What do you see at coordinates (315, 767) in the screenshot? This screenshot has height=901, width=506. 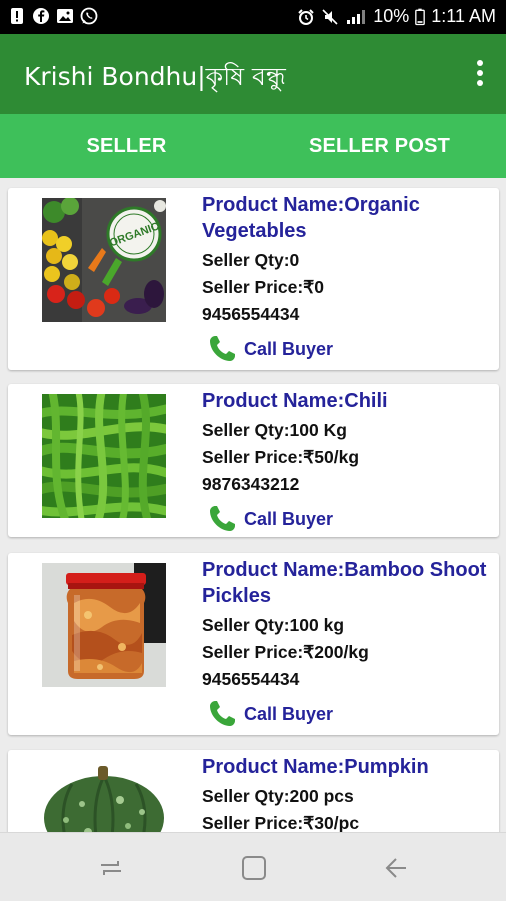 I see `product-name: Product Name:Pumpkin` at bounding box center [315, 767].